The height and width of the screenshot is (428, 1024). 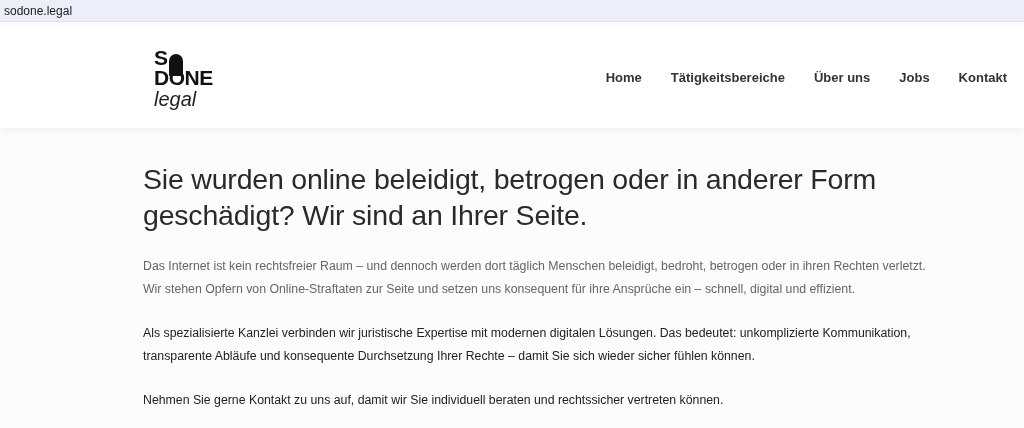 What do you see at coordinates (161, 58) in the screenshot?
I see `logo-text: S` at bounding box center [161, 58].